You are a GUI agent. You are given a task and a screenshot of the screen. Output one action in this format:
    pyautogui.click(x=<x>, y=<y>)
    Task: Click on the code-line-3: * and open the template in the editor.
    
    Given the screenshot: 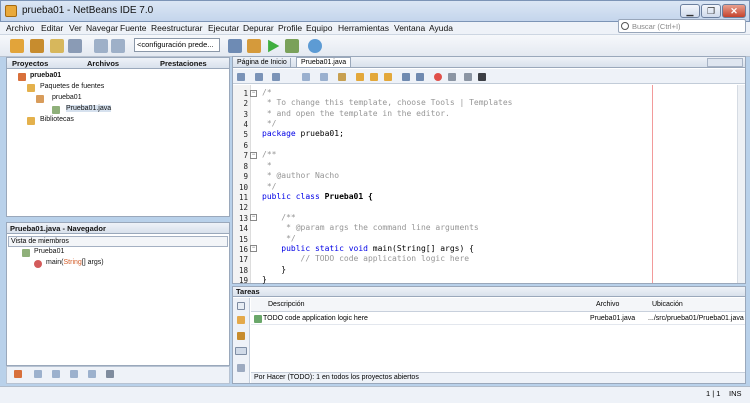 What is the action you would take?
    pyautogui.click(x=356, y=113)
    